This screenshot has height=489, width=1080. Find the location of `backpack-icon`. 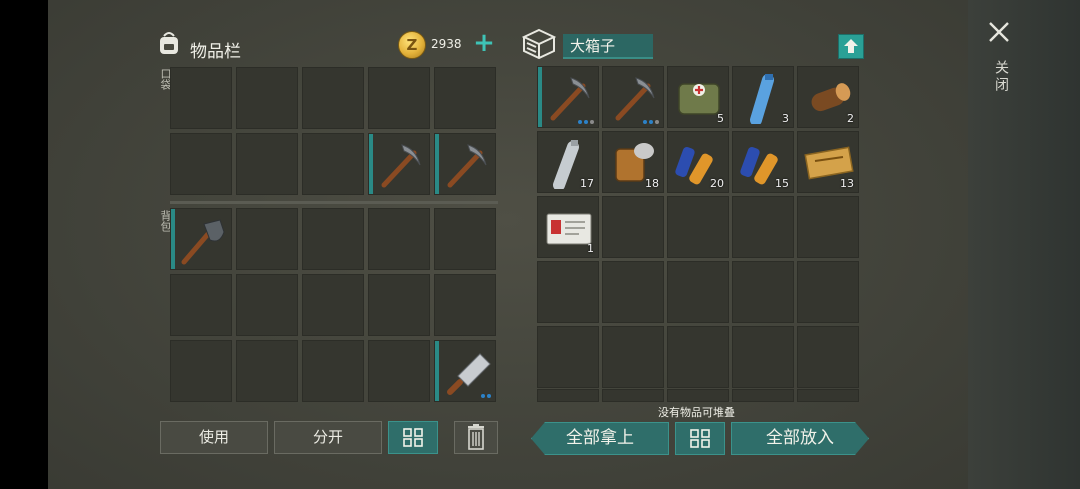

backpack-icon is located at coordinates (169, 43).